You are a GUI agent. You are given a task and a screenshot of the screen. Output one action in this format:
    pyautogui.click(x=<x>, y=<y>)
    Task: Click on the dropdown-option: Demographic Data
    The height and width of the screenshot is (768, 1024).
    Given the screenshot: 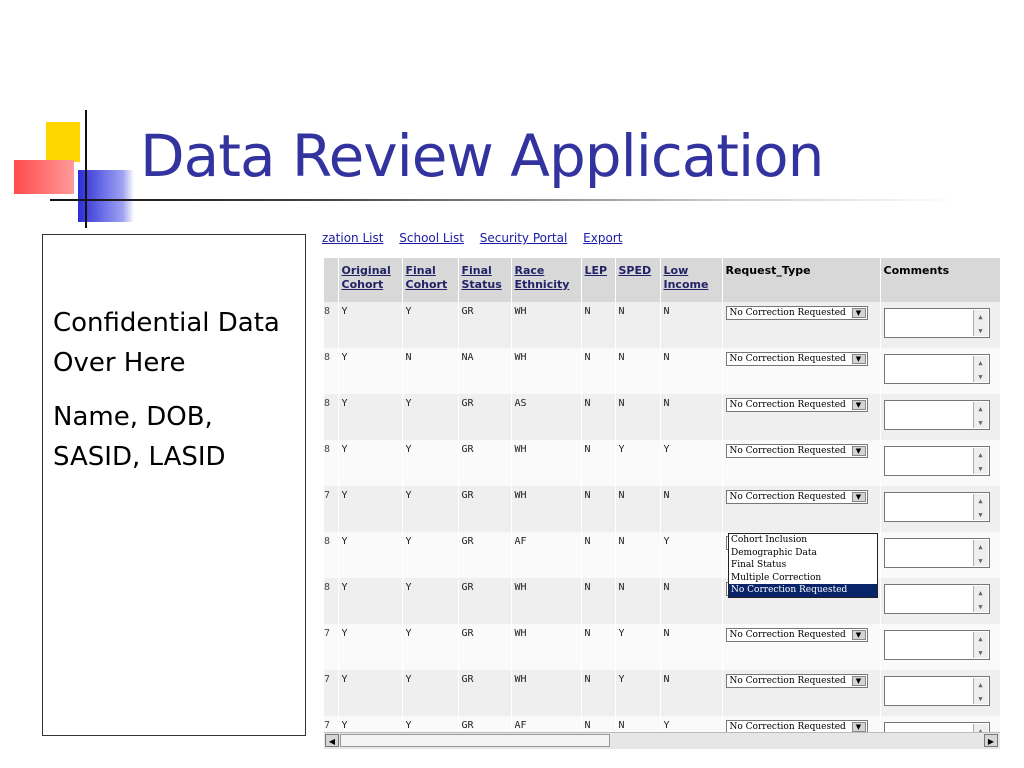 What is the action you would take?
    pyautogui.click(x=803, y=553)
    